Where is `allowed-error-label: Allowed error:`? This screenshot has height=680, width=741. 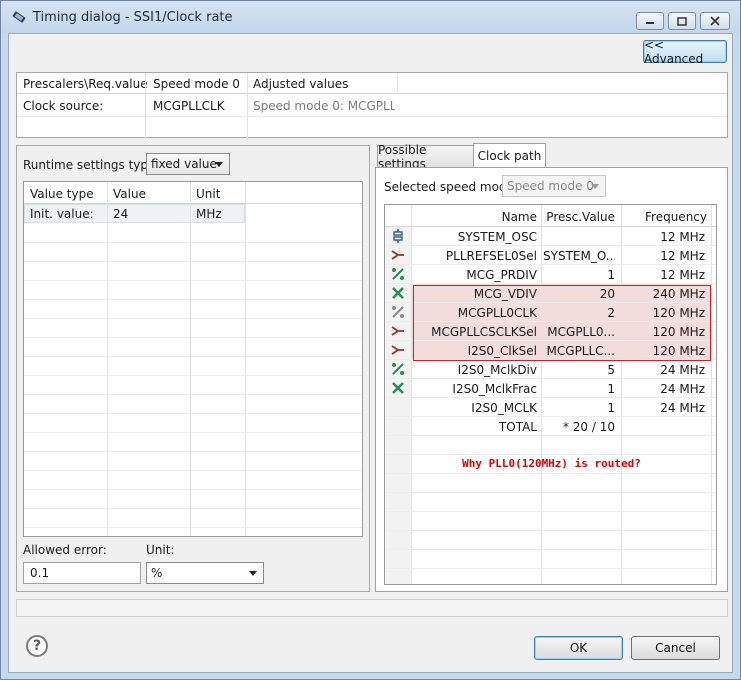 allowed-error-label: Allowed error: is located at coordinates (65, 550).